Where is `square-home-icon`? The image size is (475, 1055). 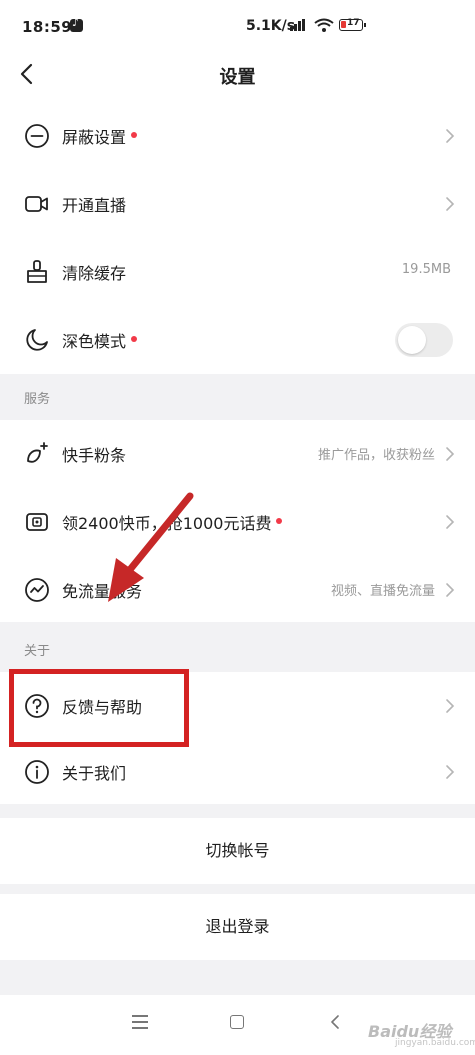 square-home-icon is located at coordinates (237, 1022).